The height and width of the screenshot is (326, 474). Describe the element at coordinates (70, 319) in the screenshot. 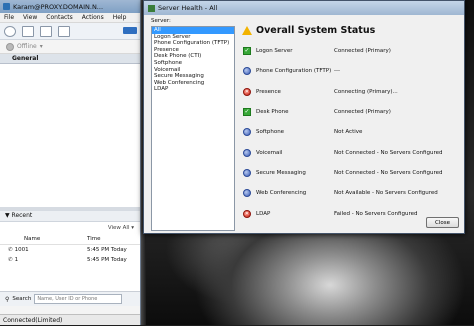

I see `status-bar: Connected(Limited)` at that location.